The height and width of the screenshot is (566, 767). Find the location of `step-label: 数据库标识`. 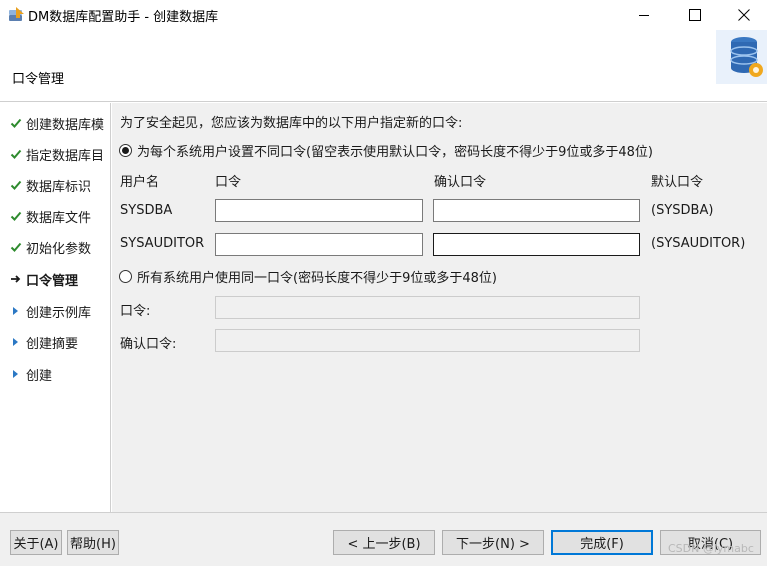

step-label: 数据库标识 is located at coordinates (59, 187).